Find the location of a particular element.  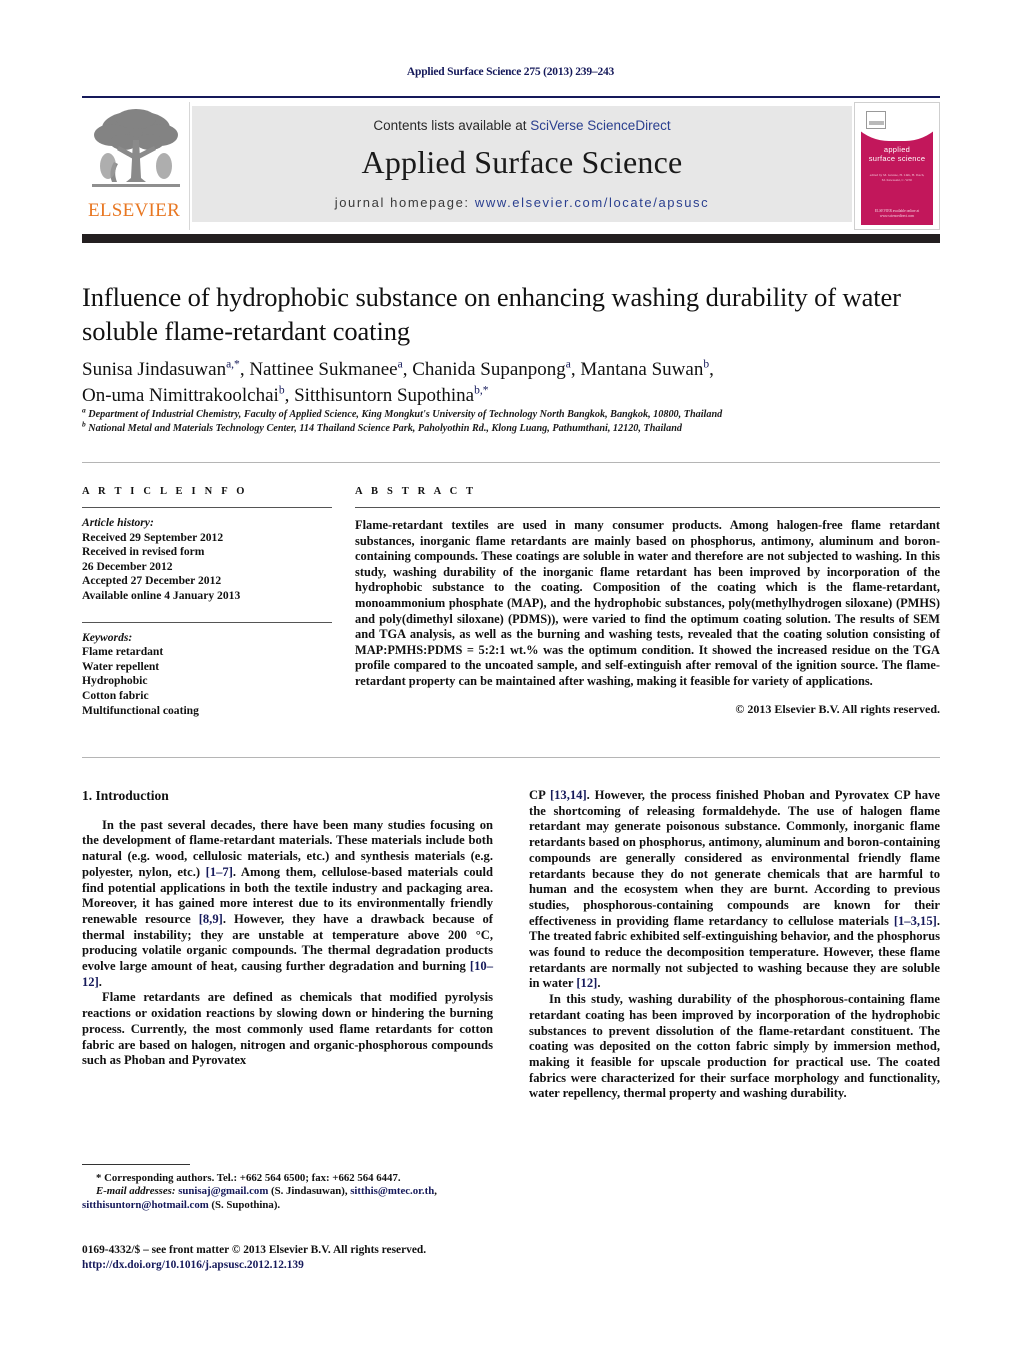

author-2-name: Nattinee Sukmanee is located at coordinates (323, 369).